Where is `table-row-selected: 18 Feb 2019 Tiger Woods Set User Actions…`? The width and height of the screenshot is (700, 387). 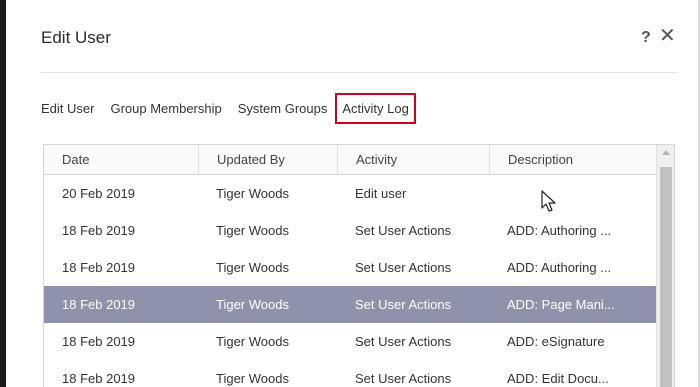
table-row-selected: 18 Feb 2019 Tiger Woods Set User Actions… is located at coordinates (359, 304).